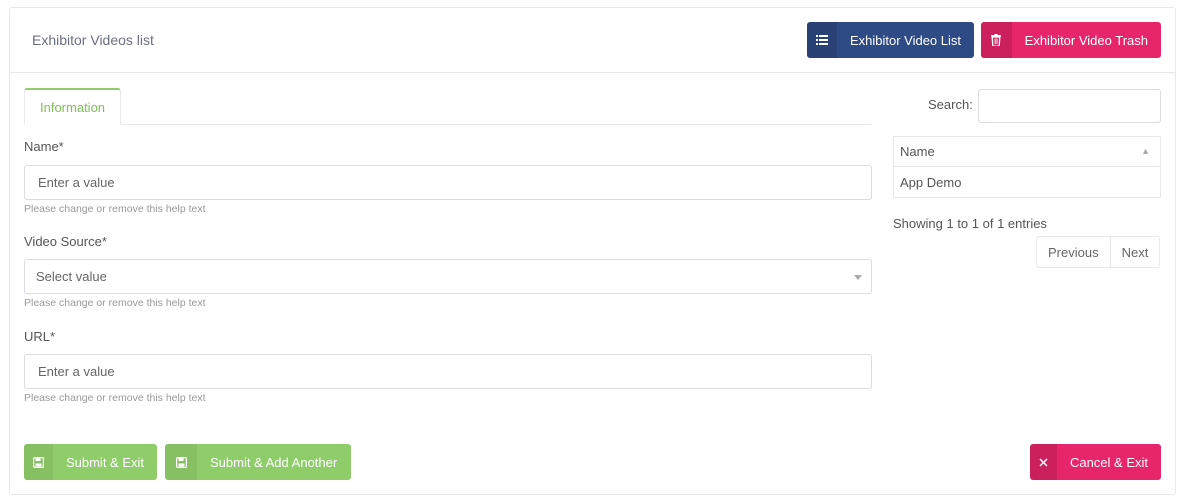 The width and height of the screenshot is (1185, 502). I want to click on pagination: Previous Next, so click(1098, 252).